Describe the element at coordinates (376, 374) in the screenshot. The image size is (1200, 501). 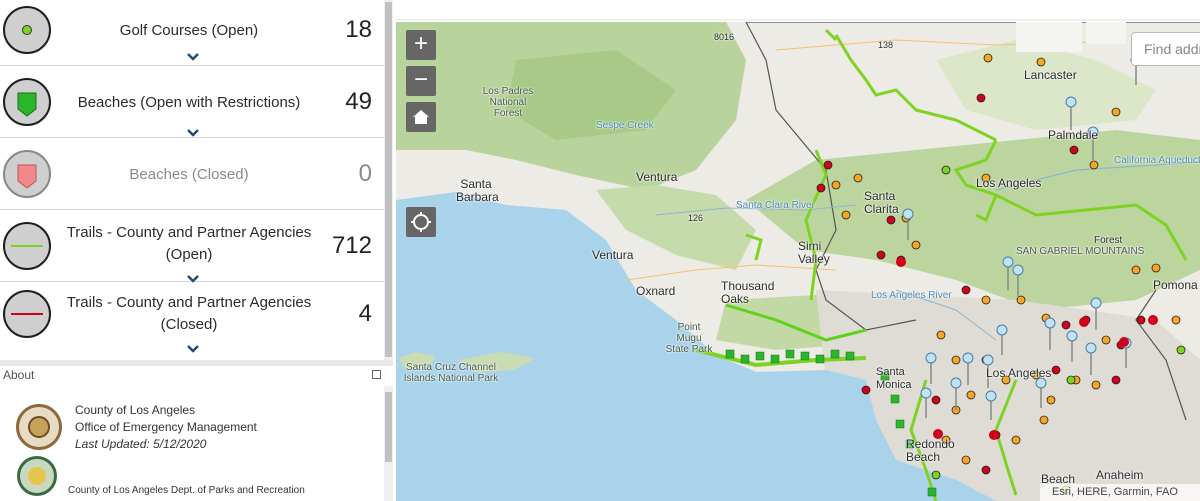
I see `maximize-icon` at that location.